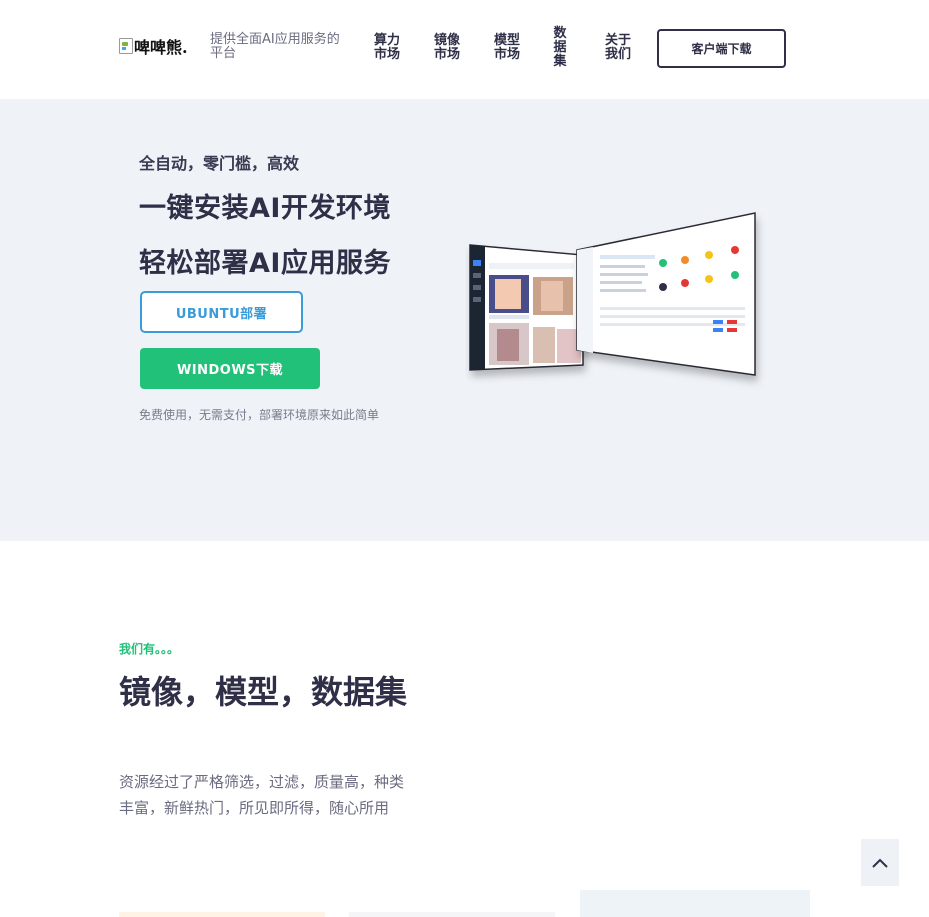 The image size is (929, 917). What do you see at coordinates (666, 294) in the screenshot?
I see `dashboard-window` at bounding box center [666, 294].